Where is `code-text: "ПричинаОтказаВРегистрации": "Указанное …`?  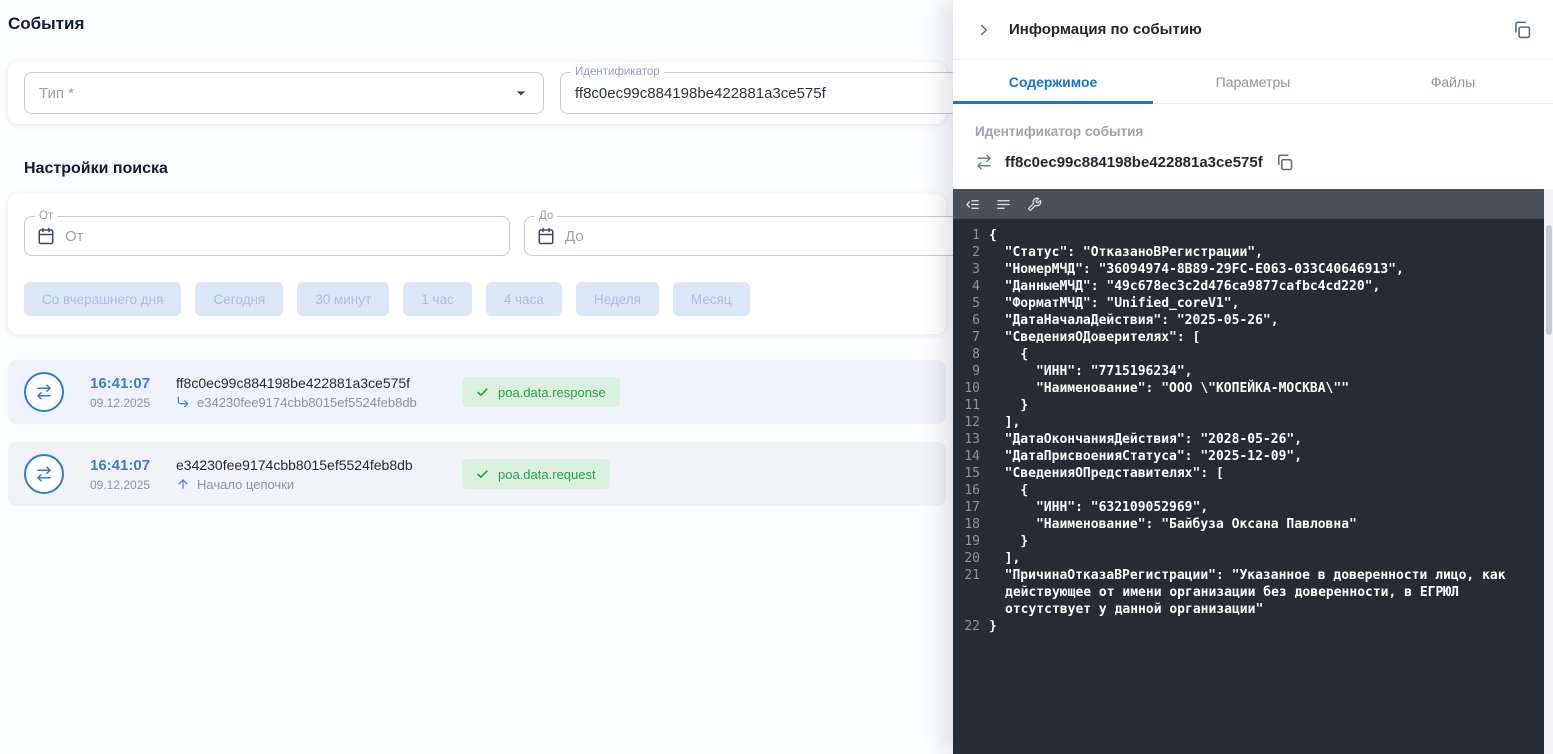
code-text: "ПричинаОтказаВРегистрации": "Указанное … is located at coordinates (1251, 592).